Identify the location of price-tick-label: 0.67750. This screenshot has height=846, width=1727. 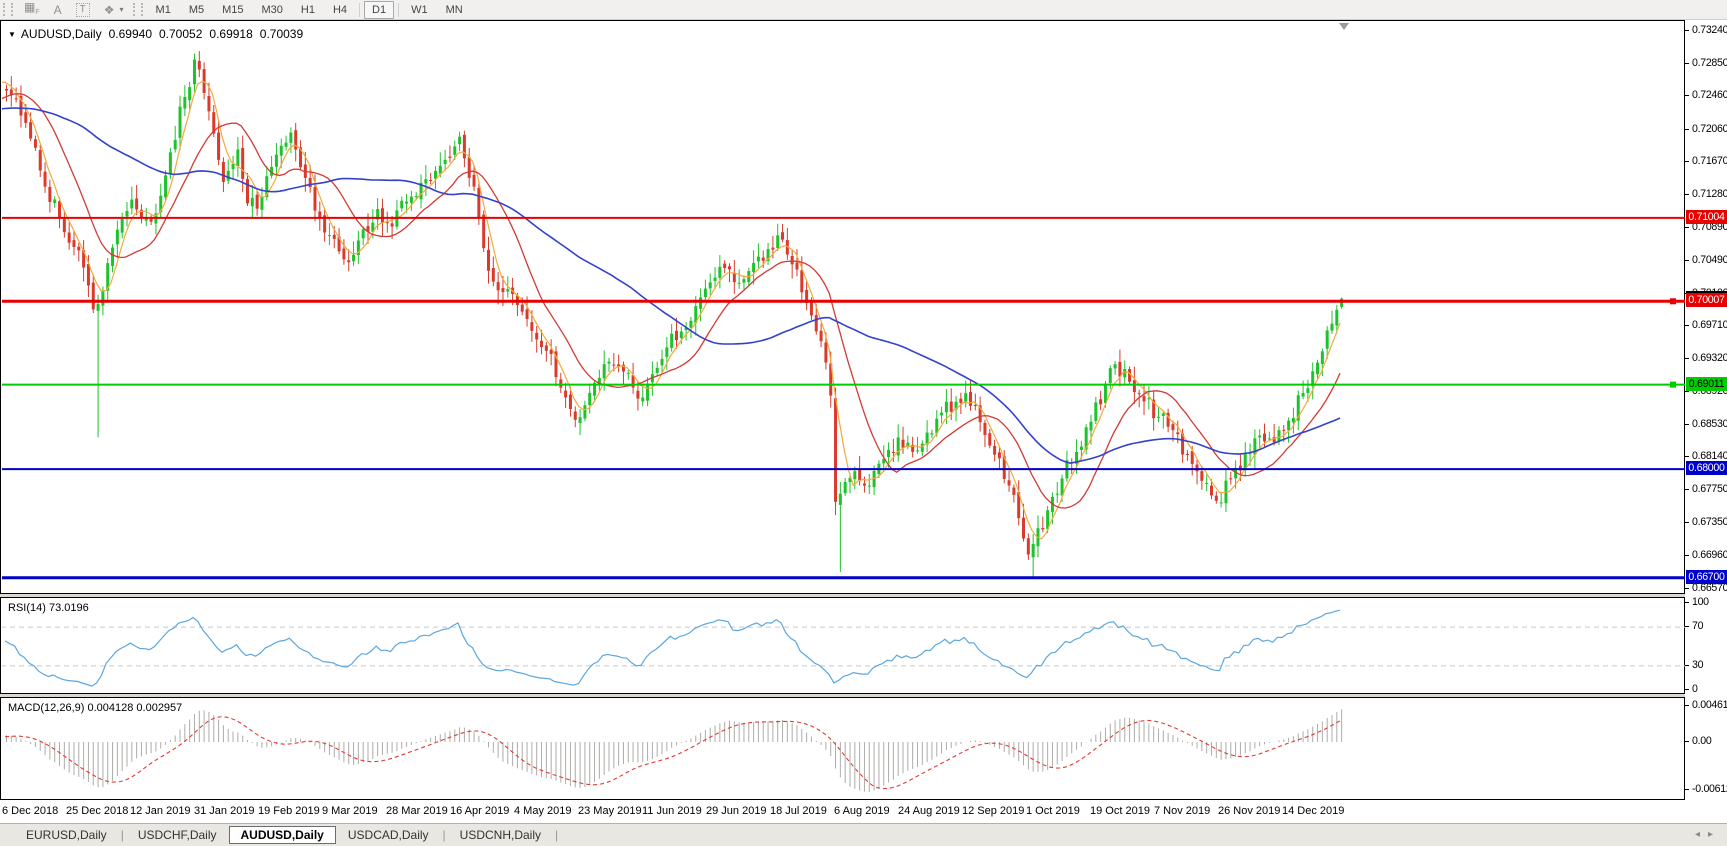
(1709, 489).